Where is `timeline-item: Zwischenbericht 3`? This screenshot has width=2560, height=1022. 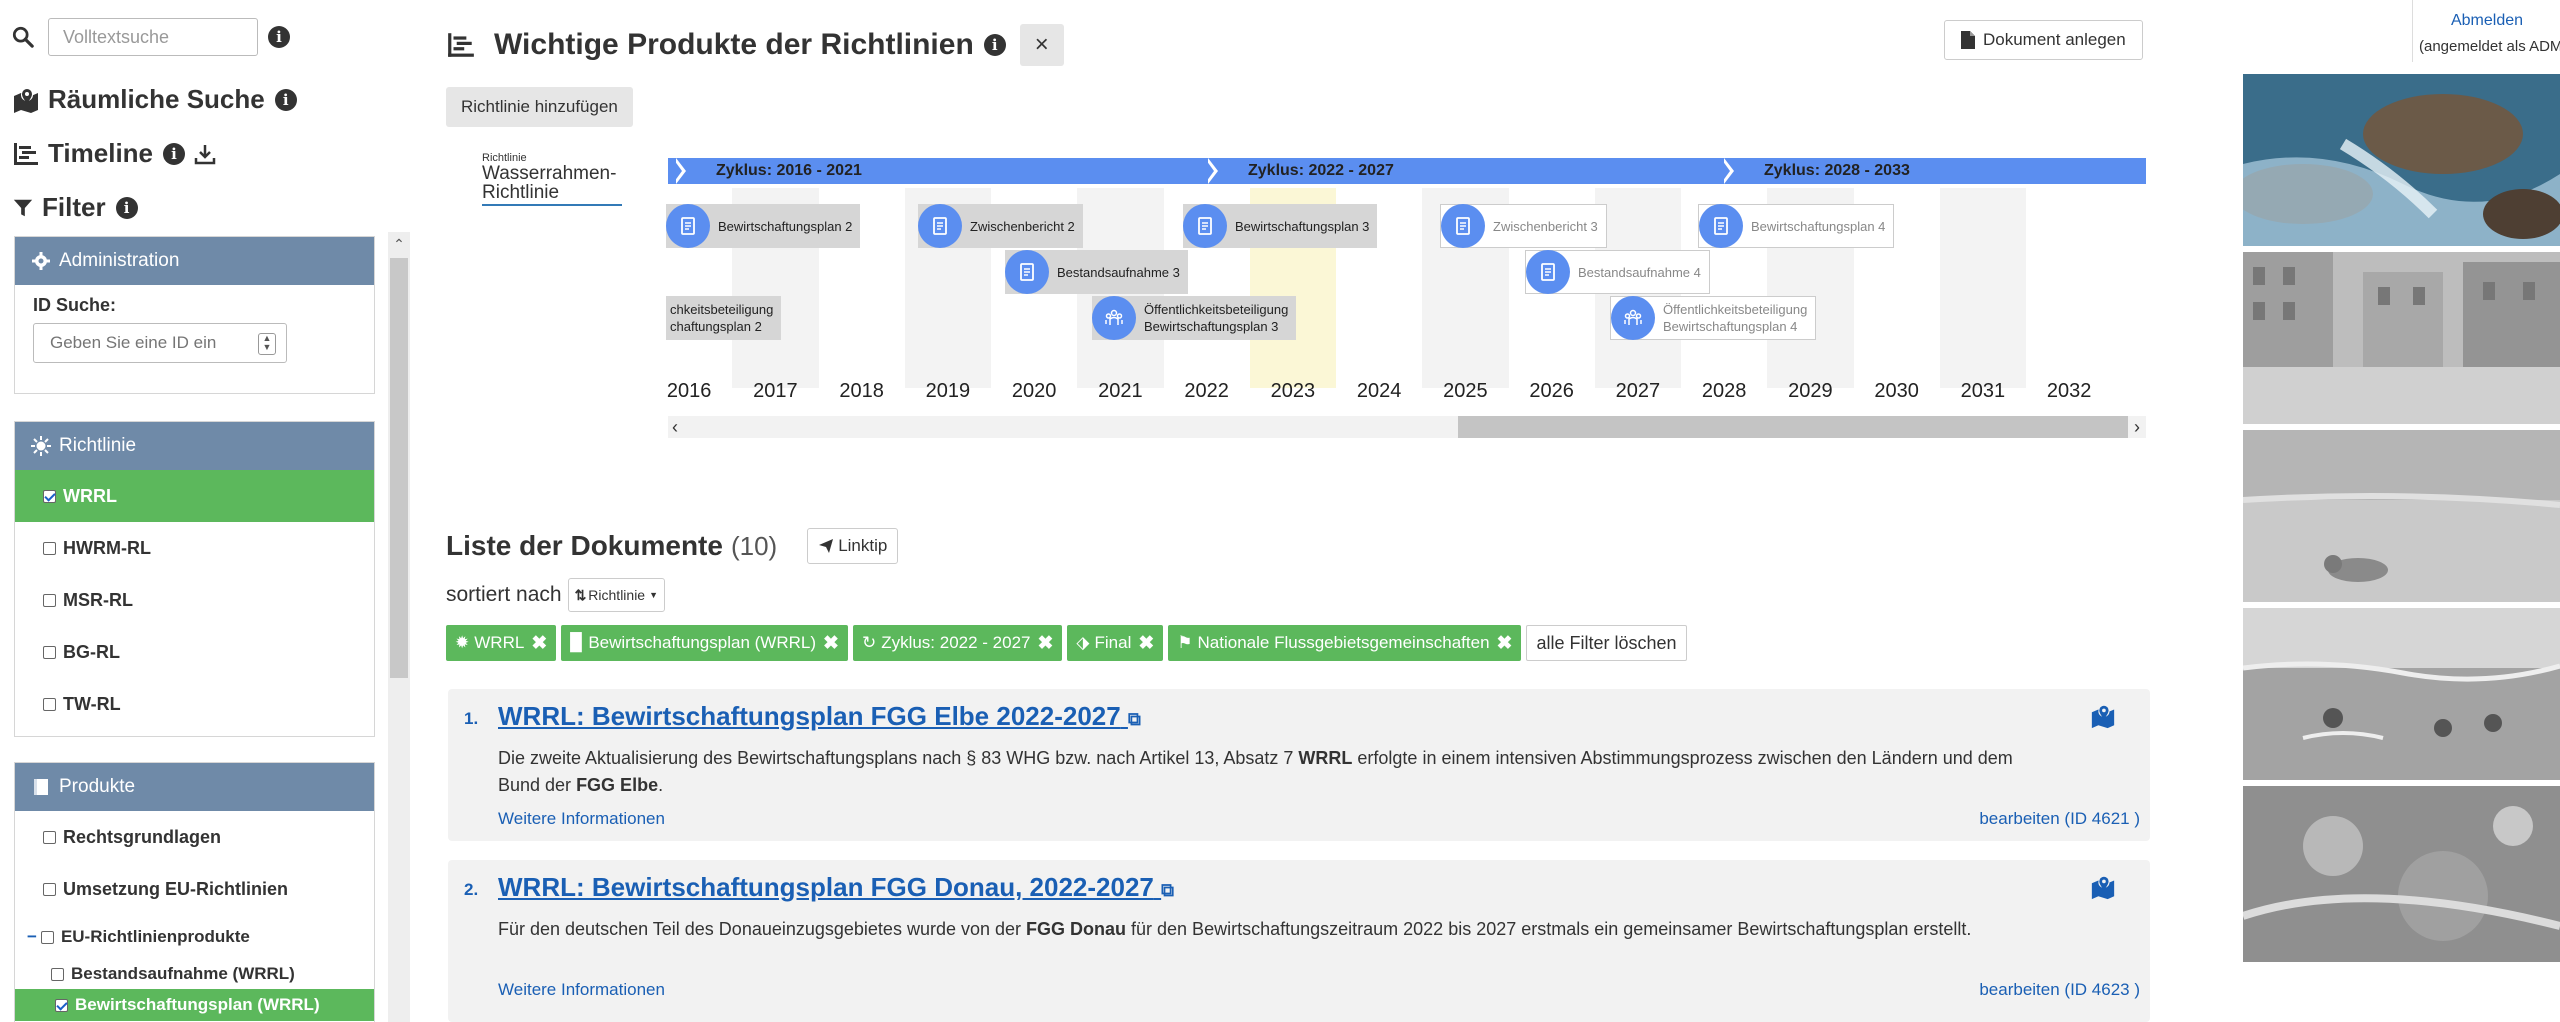
timeline-item: Zwischenbericht 3 is located at coordinates (1523, 226).